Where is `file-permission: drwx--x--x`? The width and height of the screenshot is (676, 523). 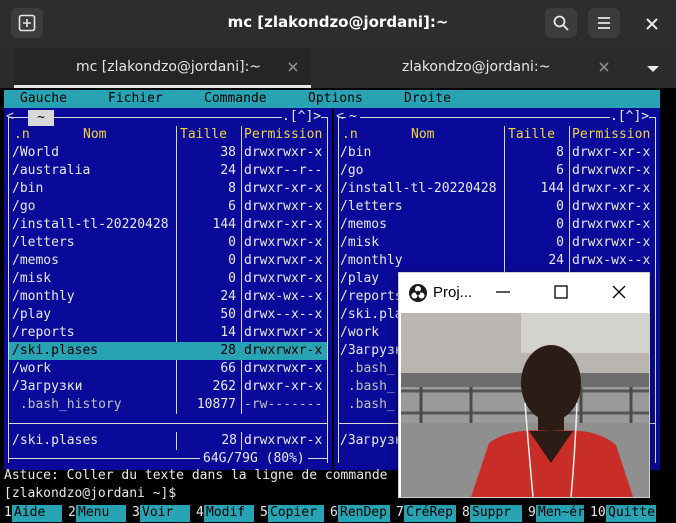 file-permission: drwx--x--x is located at coordinates (283, 314).